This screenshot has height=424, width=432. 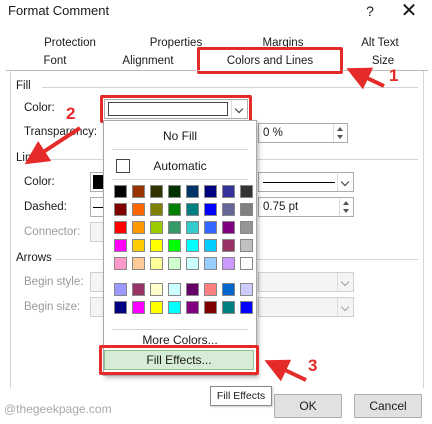 What do you see at coordinates (385, 70) in the screenshot?
I see `tab-divider-right` at bounding box center [385, 70].